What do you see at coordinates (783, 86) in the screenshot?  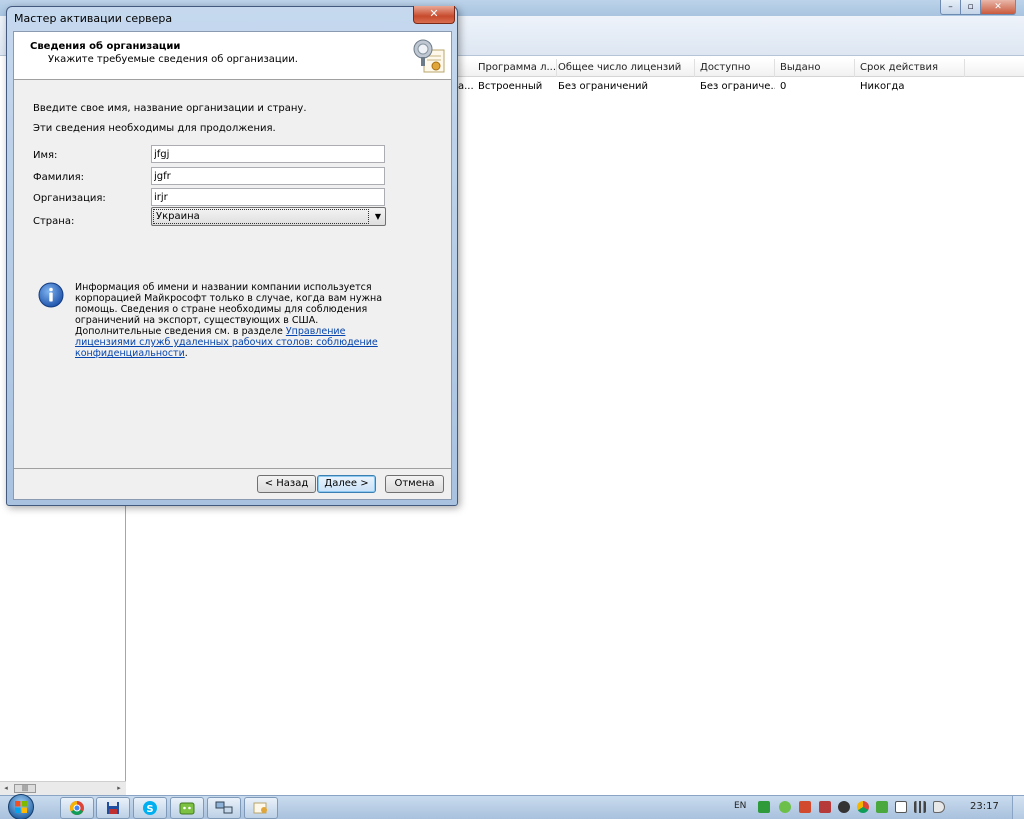 I see `table-cell: 0` at bounding box center [783, 86].